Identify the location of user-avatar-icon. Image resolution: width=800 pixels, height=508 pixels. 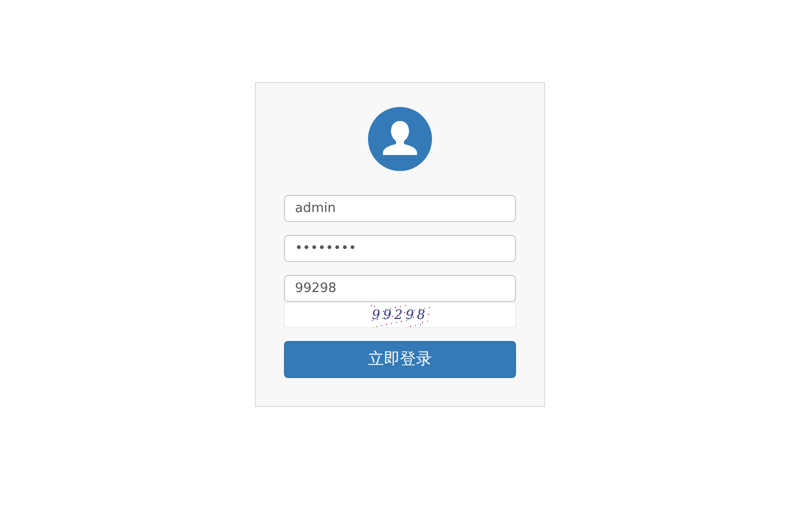
(400, 139).